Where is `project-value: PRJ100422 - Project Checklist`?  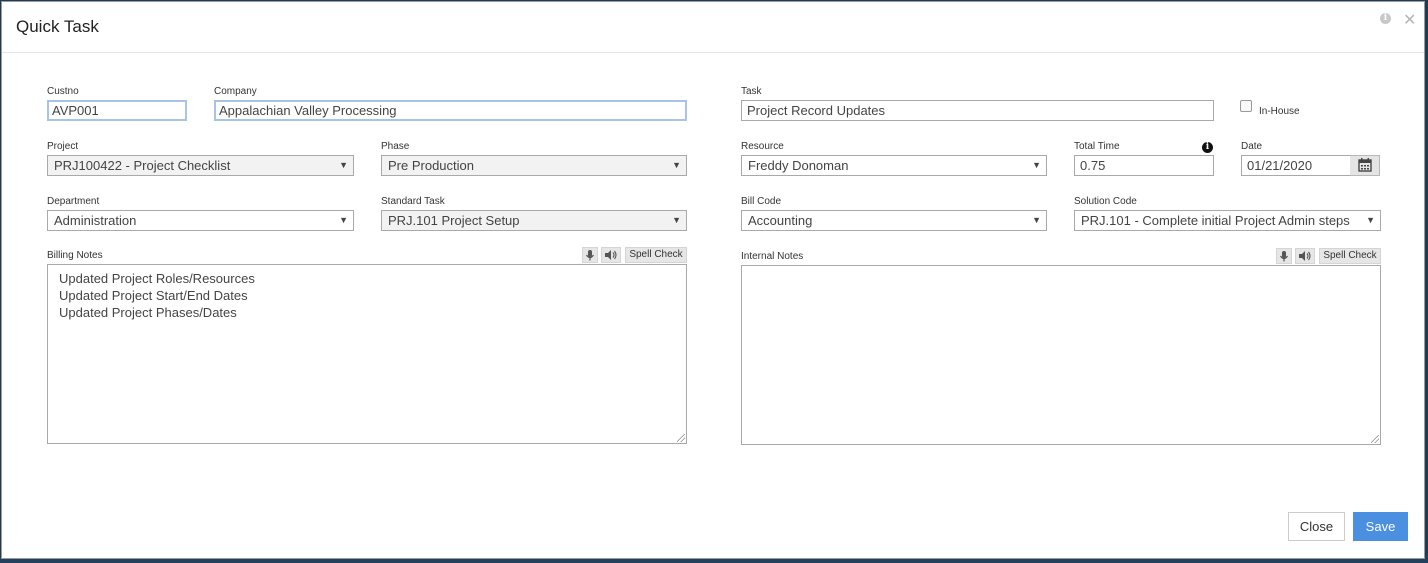 project-value: PRJ100422 - Project Checklist is located at coordinates (142, 165).